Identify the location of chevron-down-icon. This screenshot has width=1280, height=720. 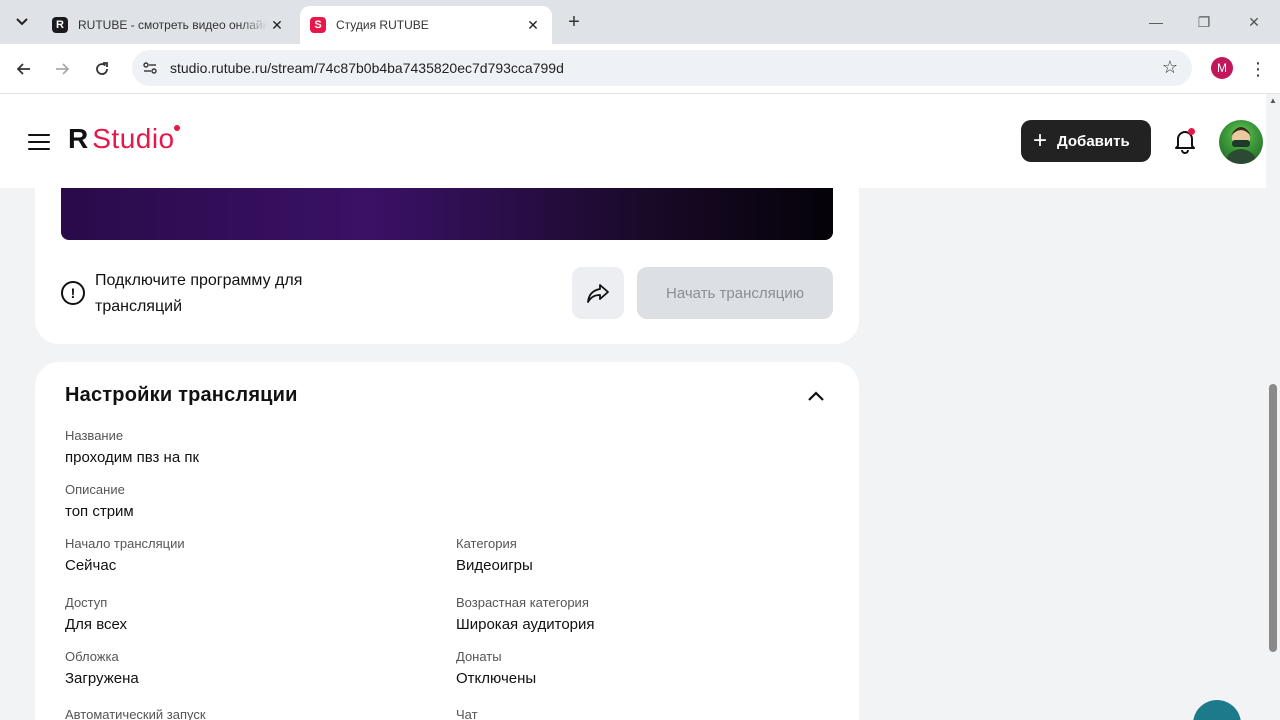
(22, 22).